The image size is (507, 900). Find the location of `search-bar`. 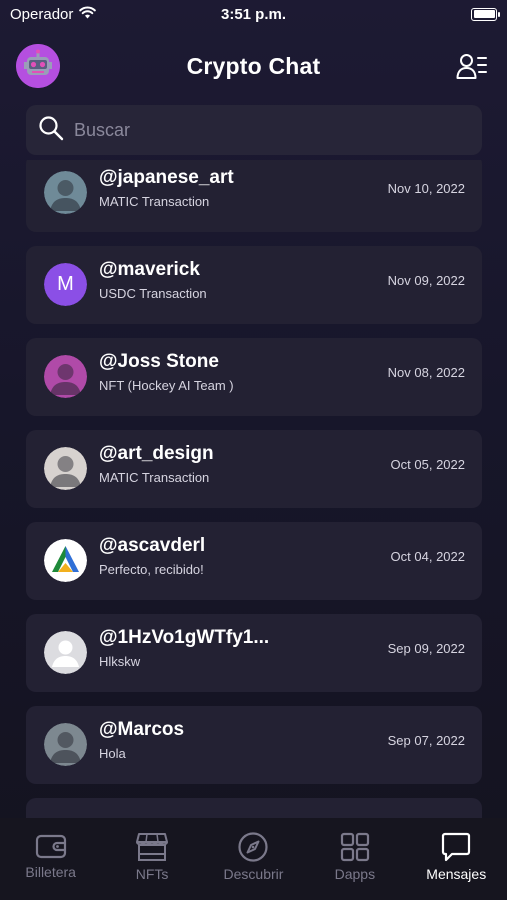

search-bar is located at coordinates (254, 130).